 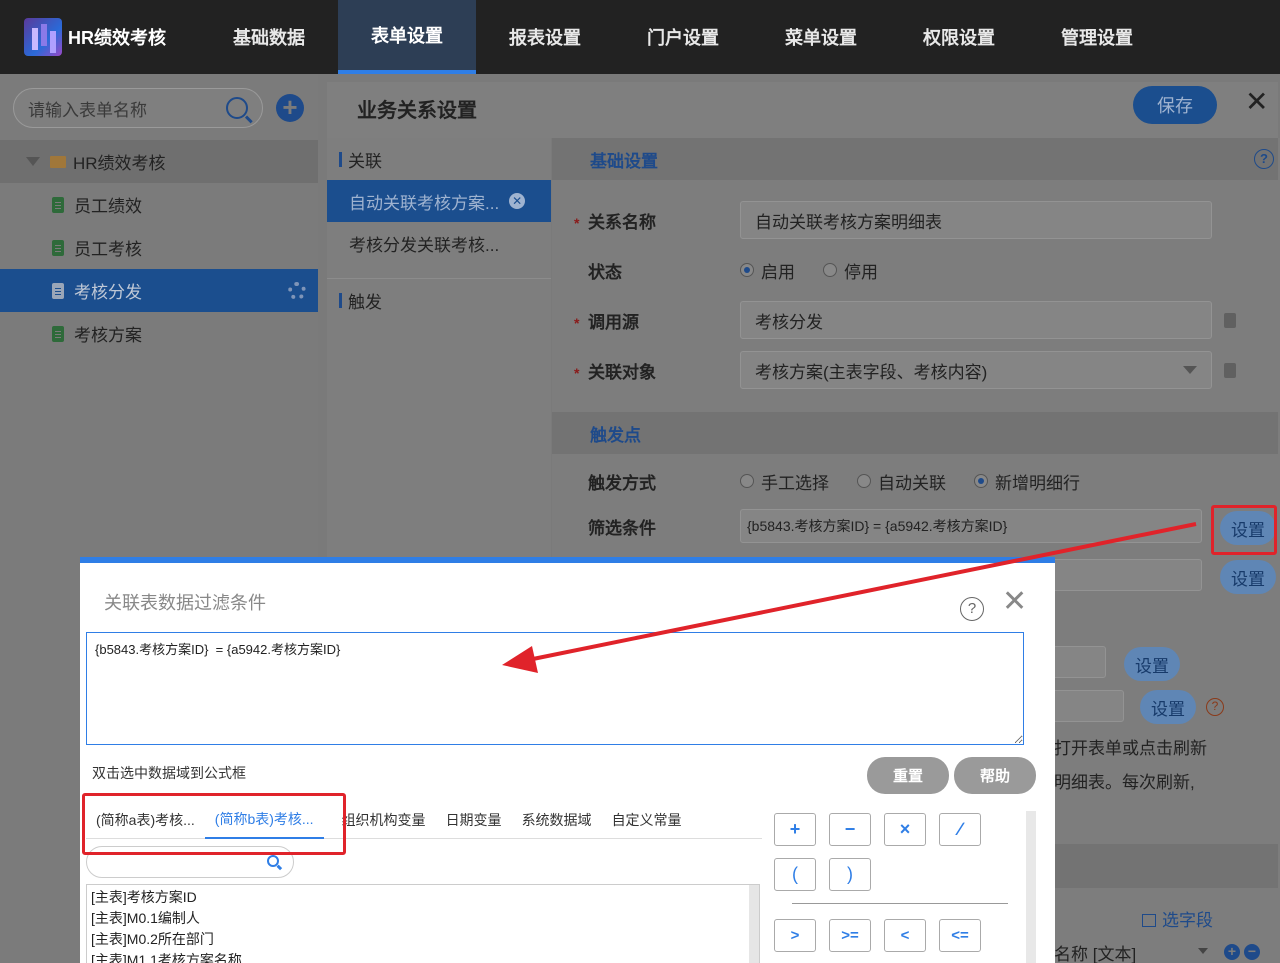 What do you see at coordinates (423, 897) in the screenshot?
I see `list-item: [主表]考核方案ID` at bounding box center [423, 897].